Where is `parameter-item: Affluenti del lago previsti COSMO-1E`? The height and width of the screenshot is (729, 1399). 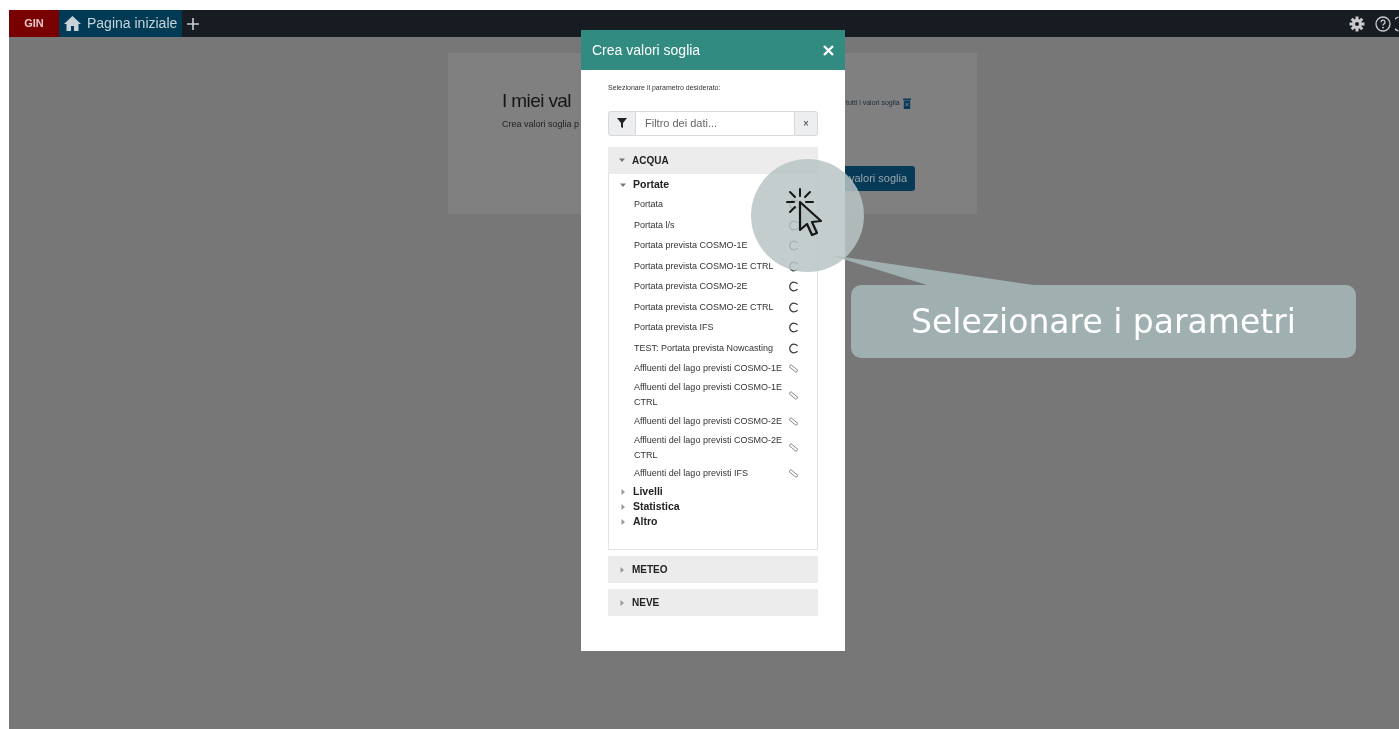
parameter-item: Affluenti del lago previsti COSMO-1E is located at coordinates (708, 369).